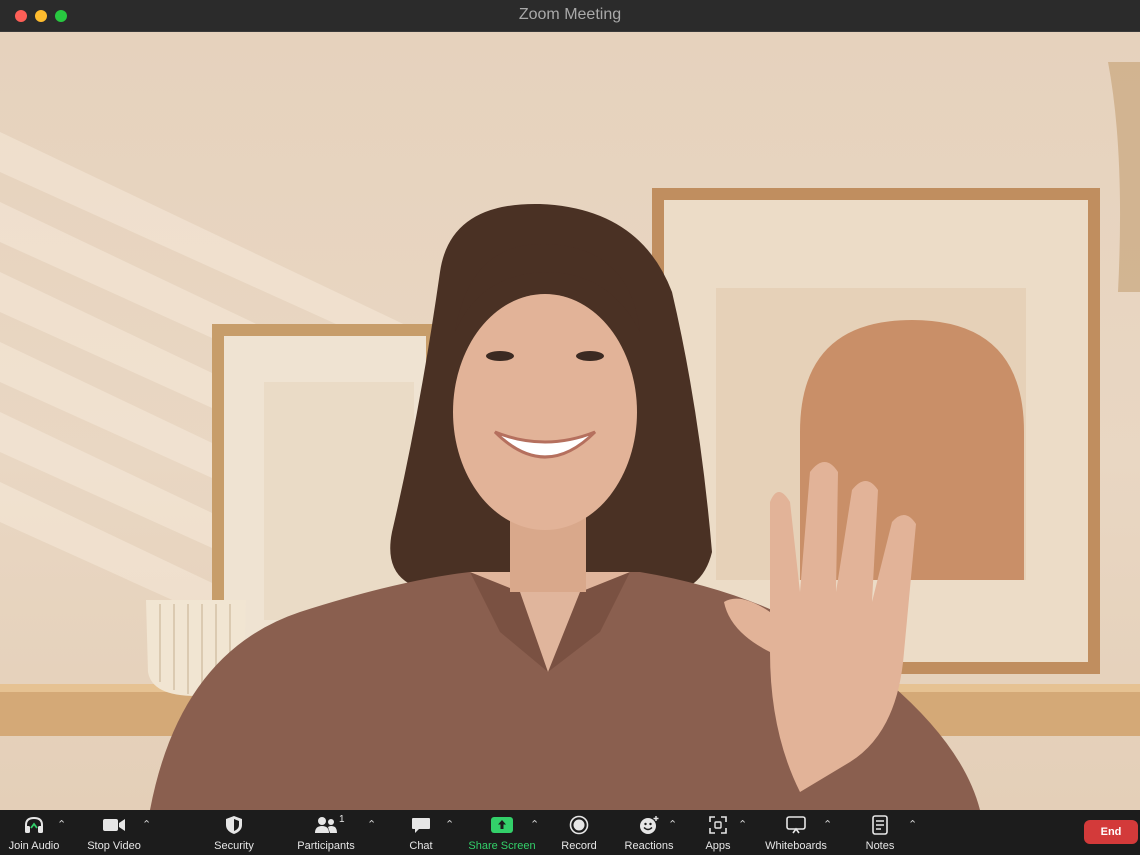 The width and height of the screenshot is (1140, 855). Describe the element at coordinates (34, 825) in the screenshot. I see `headphones-icon` at that location.